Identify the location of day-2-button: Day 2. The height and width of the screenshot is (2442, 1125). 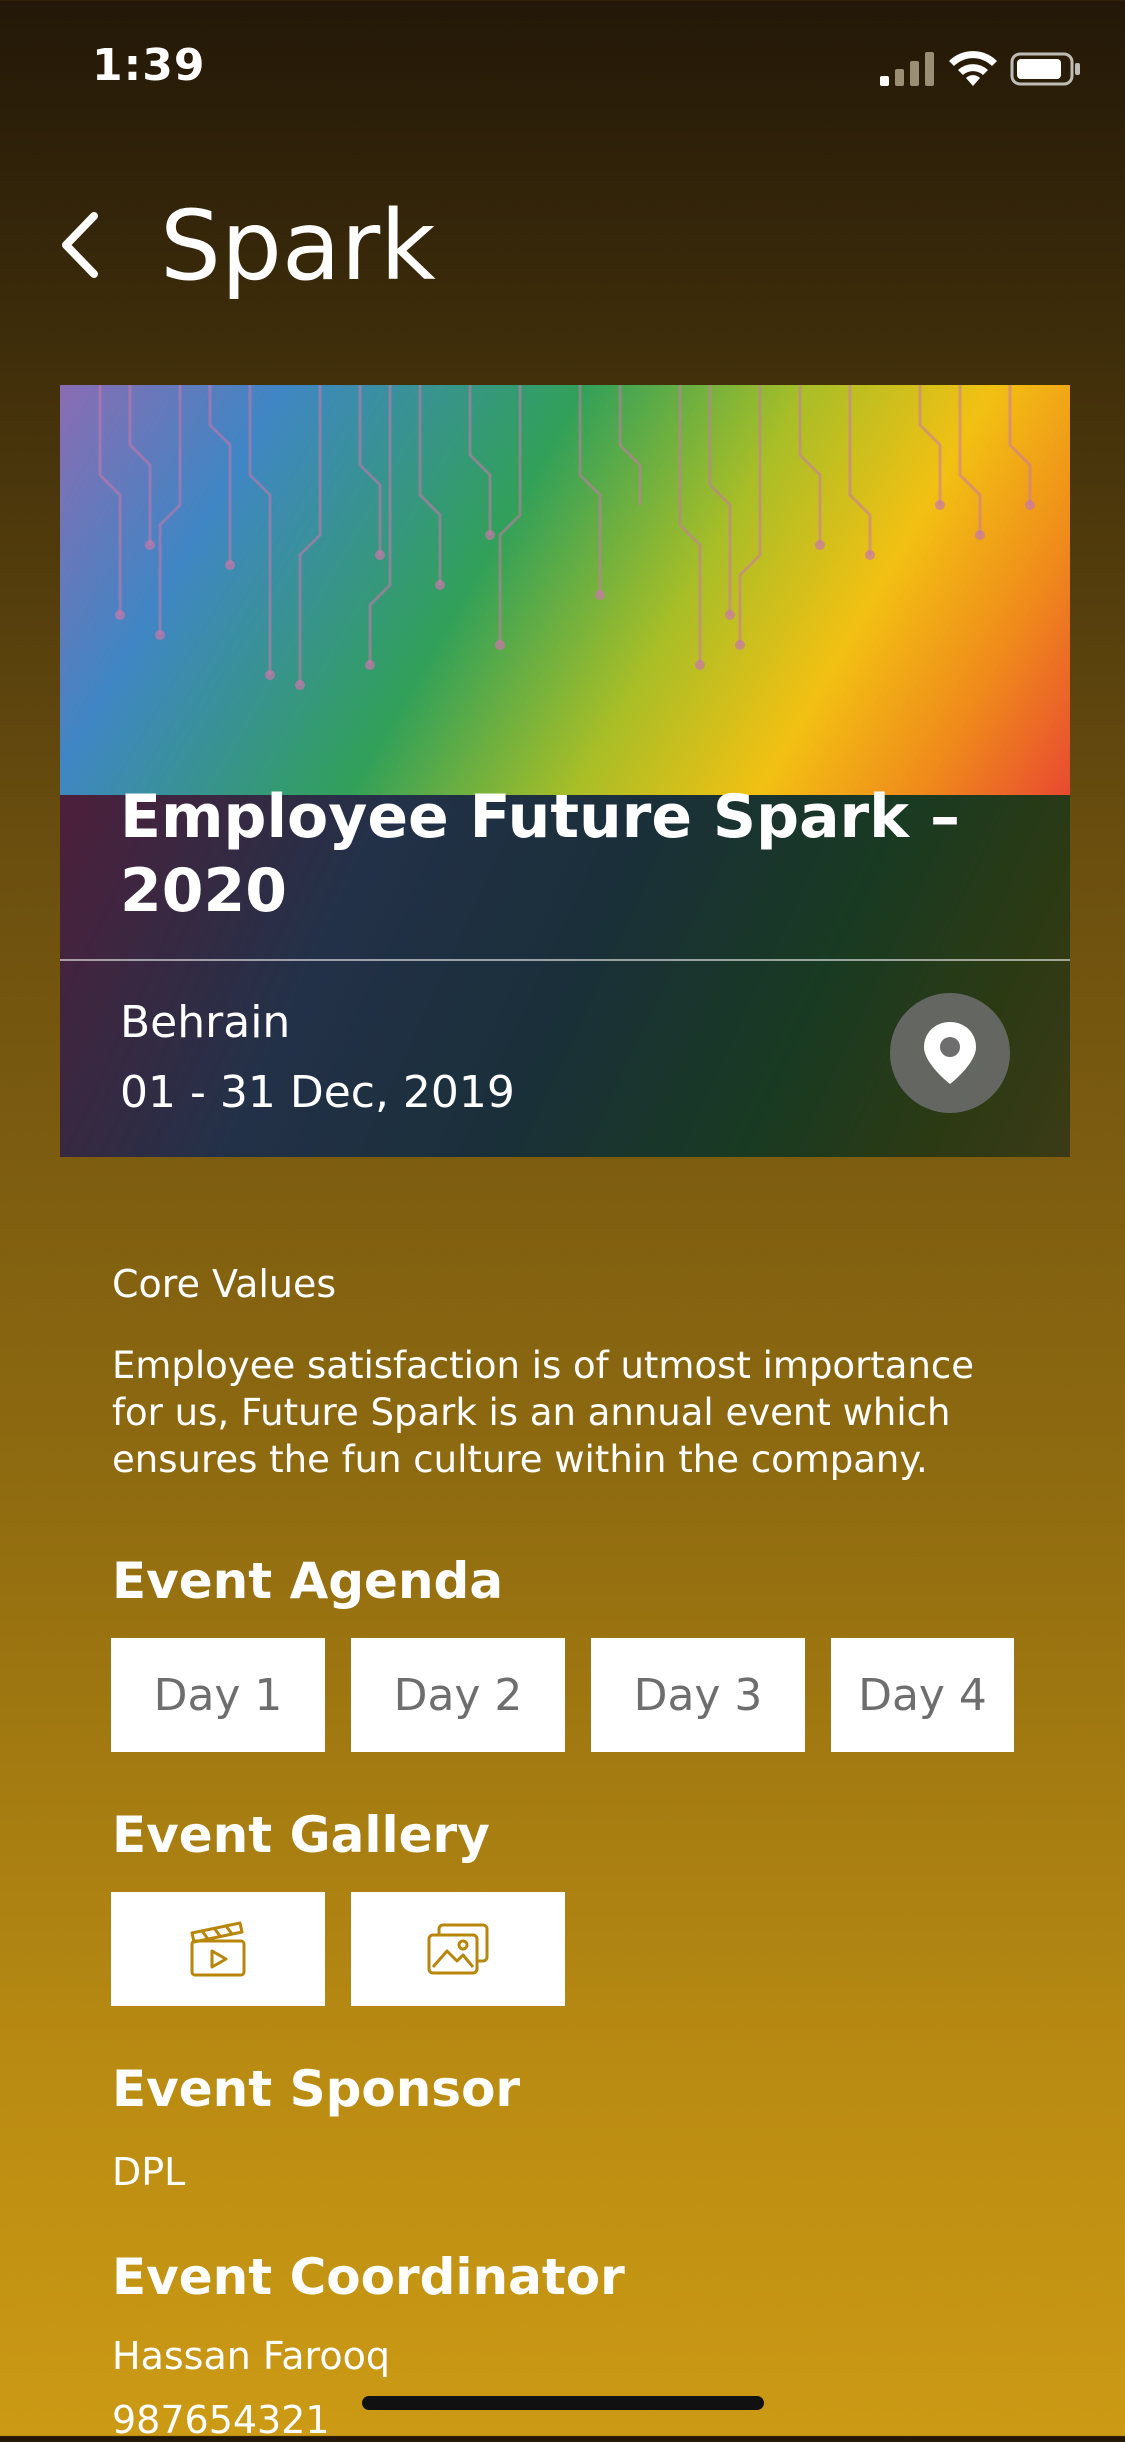
(458, 1695).